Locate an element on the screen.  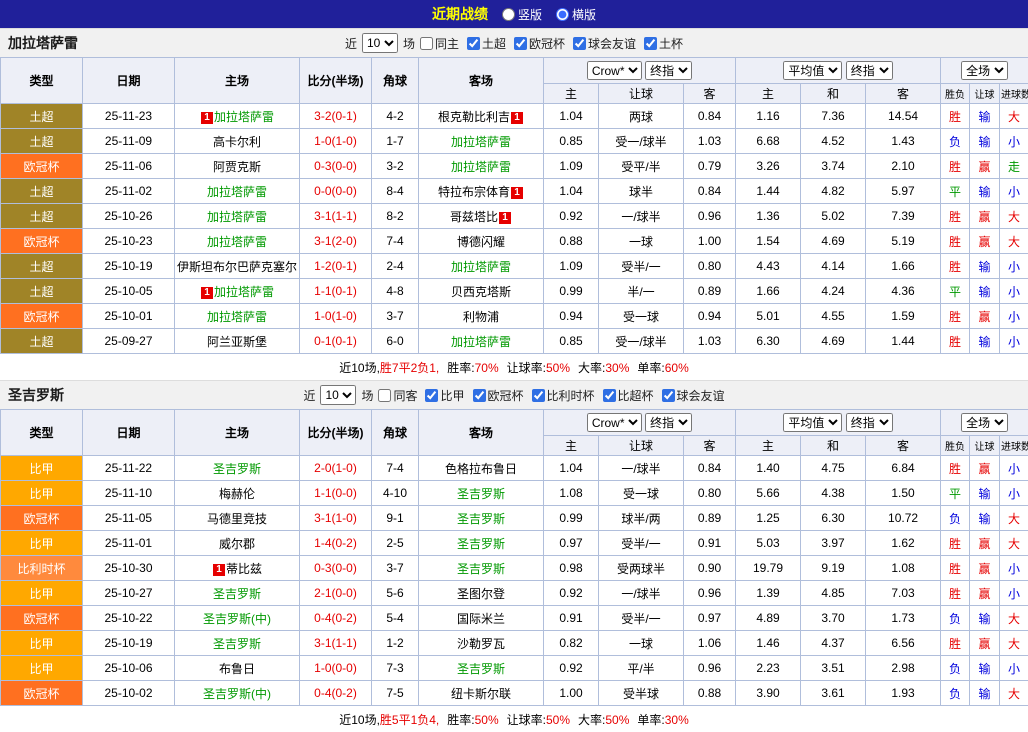
filter-checkbox-label: 球会友谊 is located at coordinates (612, 43).